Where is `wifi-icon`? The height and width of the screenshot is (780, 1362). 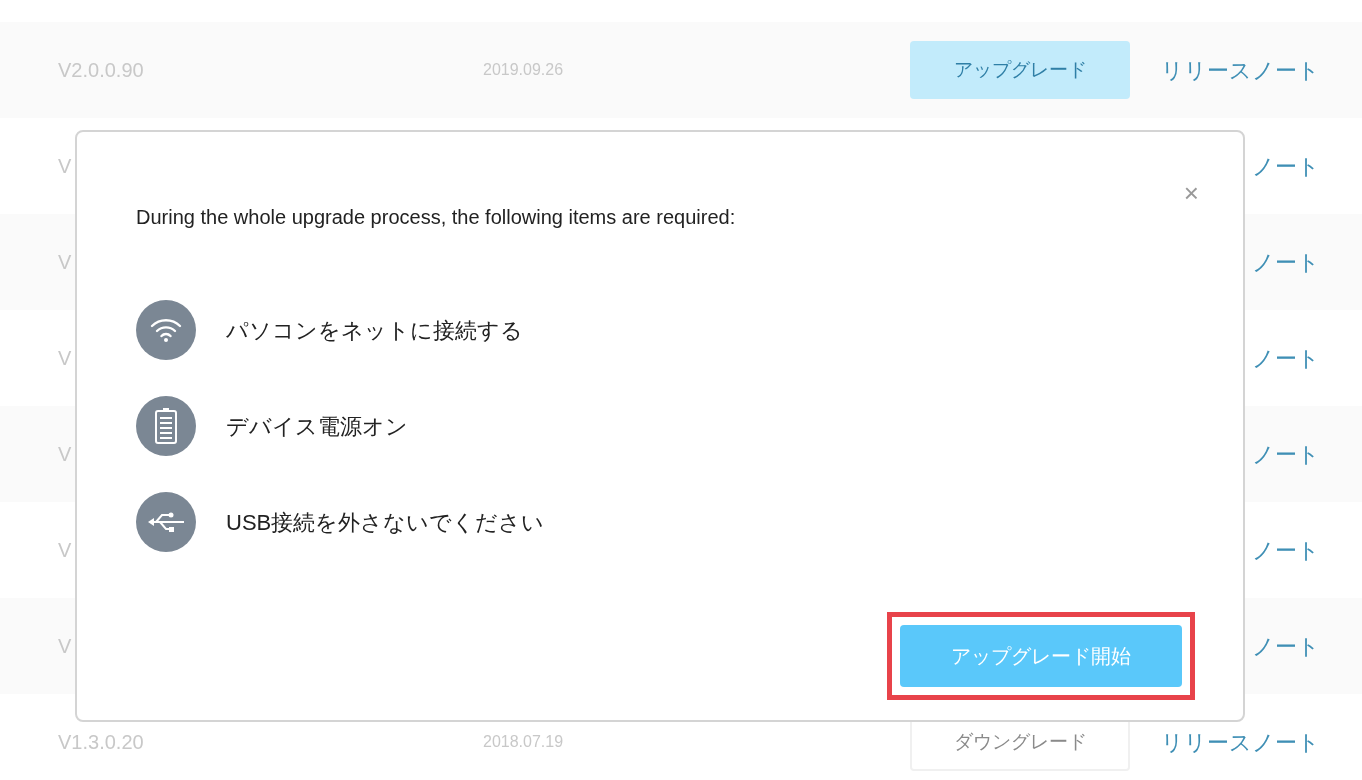
wifi-icon is located at coordinates (166, 330).